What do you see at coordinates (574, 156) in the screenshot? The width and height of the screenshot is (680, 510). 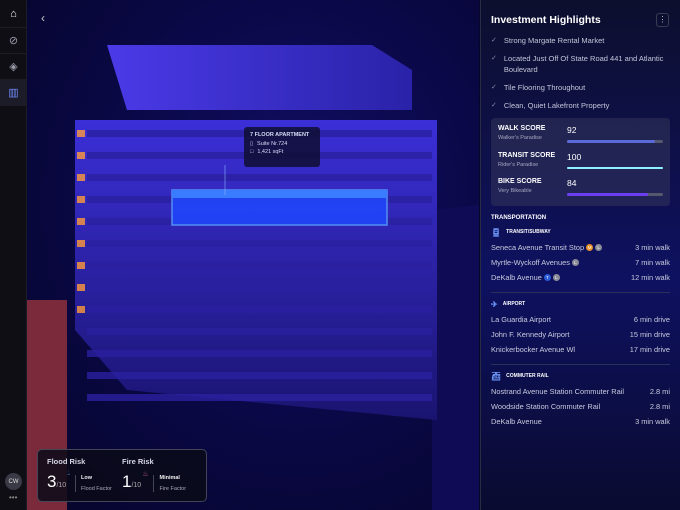 I see `score-value: 100` at bounding box center [574, 156].